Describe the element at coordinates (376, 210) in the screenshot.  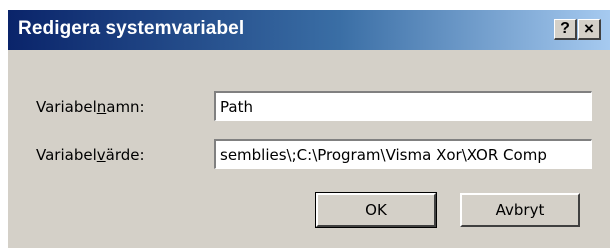
I see `ok-button: OK` at that location.